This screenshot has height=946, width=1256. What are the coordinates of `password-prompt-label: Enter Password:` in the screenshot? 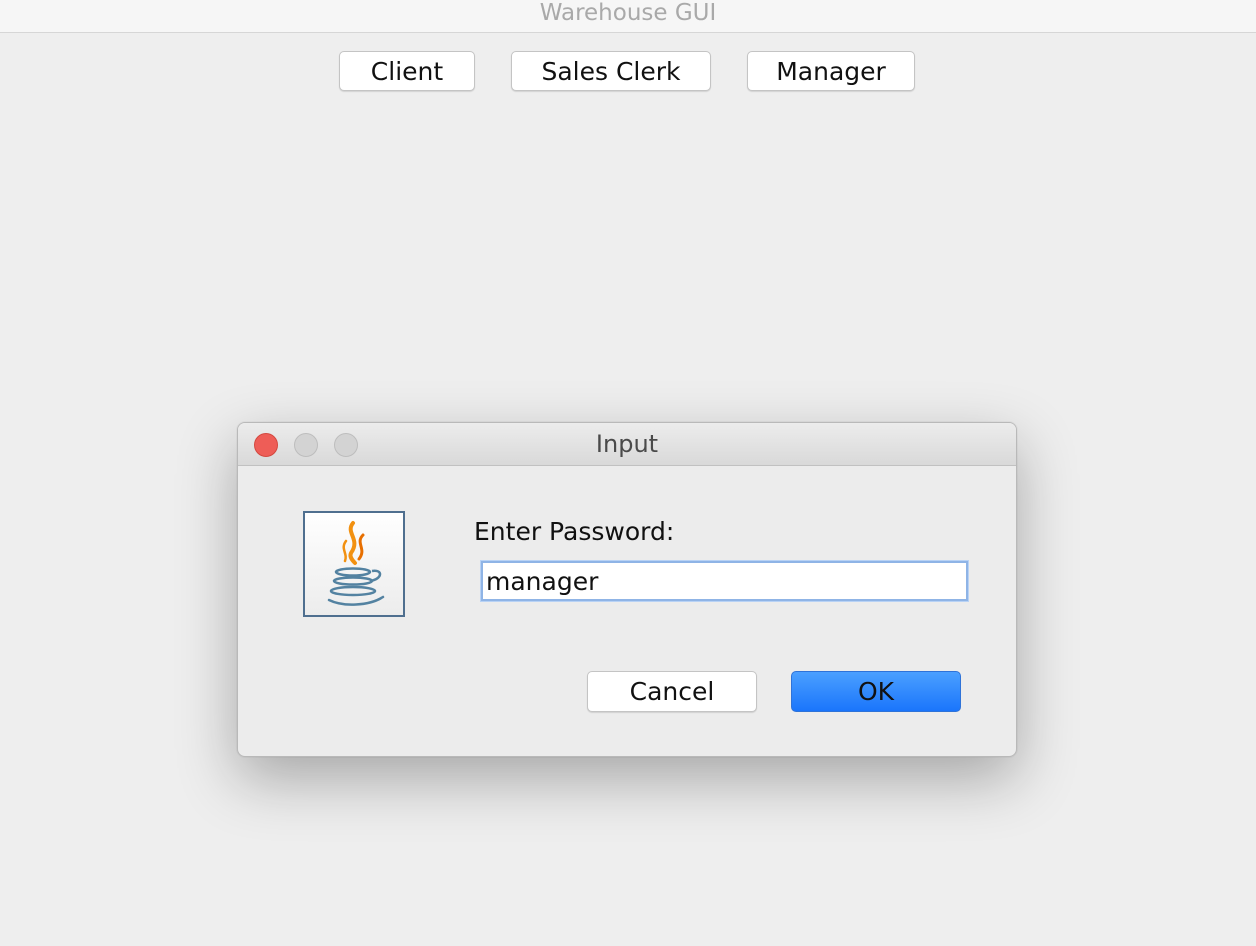 It's located at (574, 531).